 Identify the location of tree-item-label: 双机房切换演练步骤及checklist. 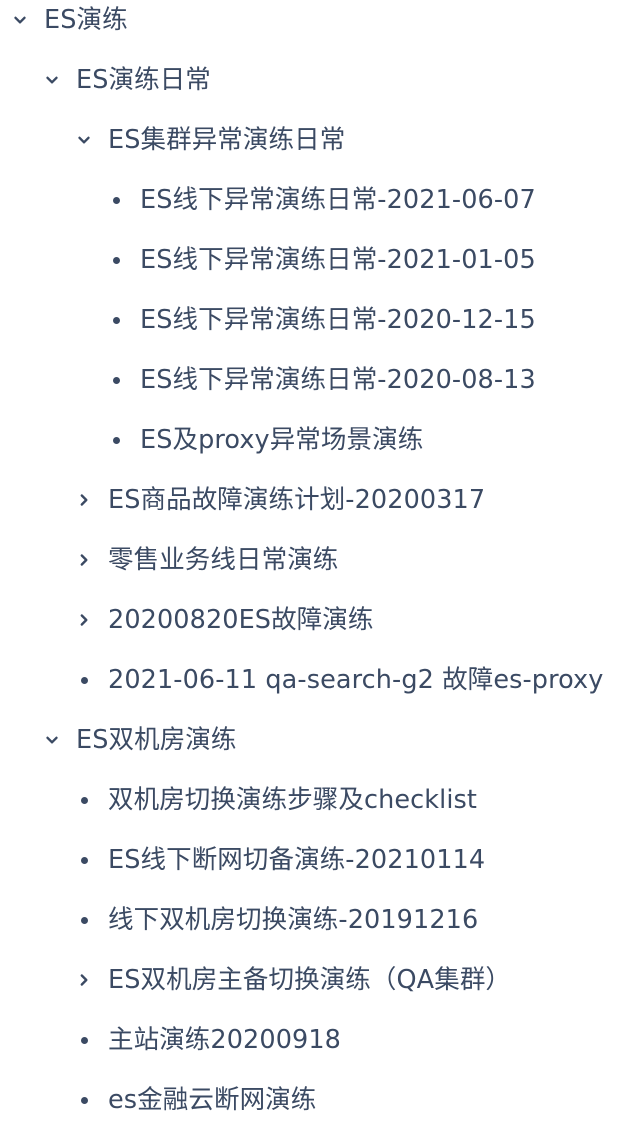
(293, 800).